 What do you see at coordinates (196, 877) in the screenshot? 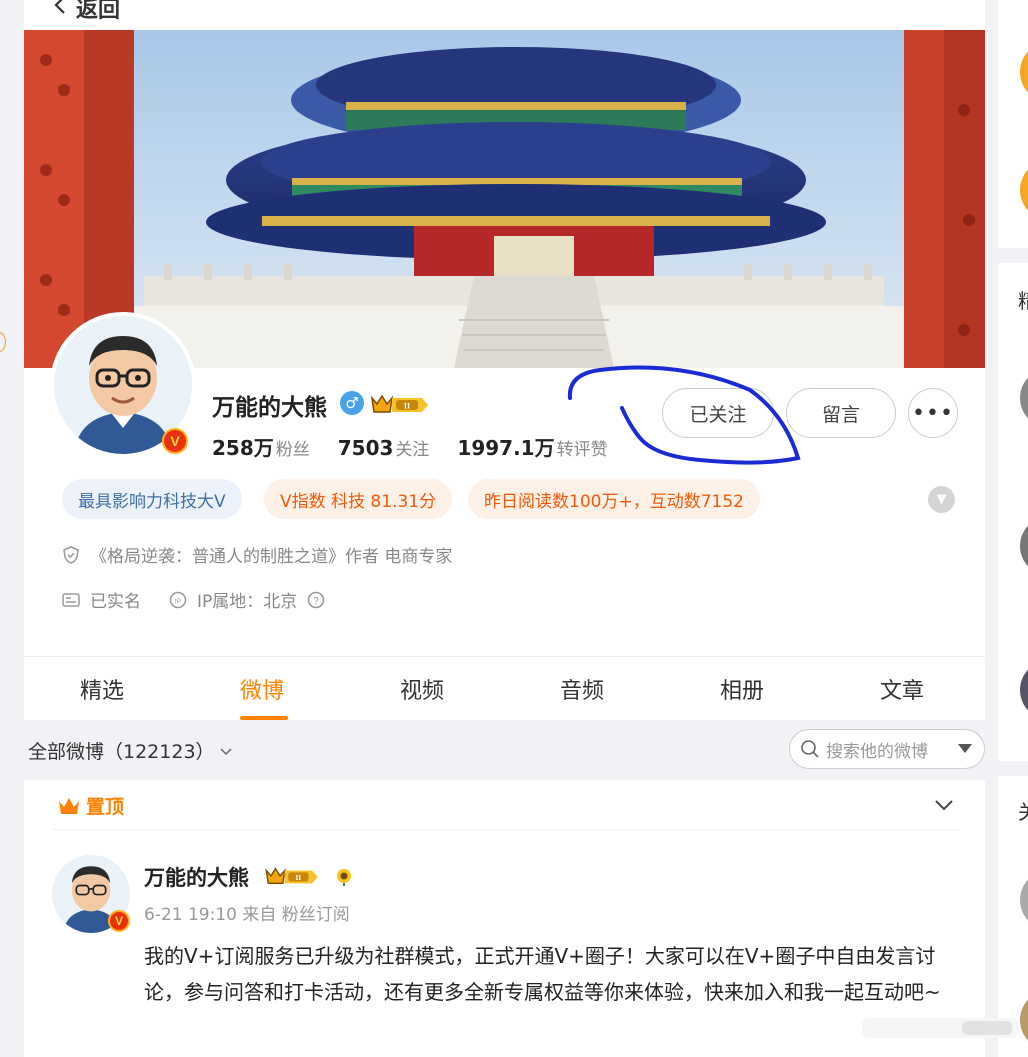
I see `post-author: 万能的大熊` at bounding box center [196, 877].